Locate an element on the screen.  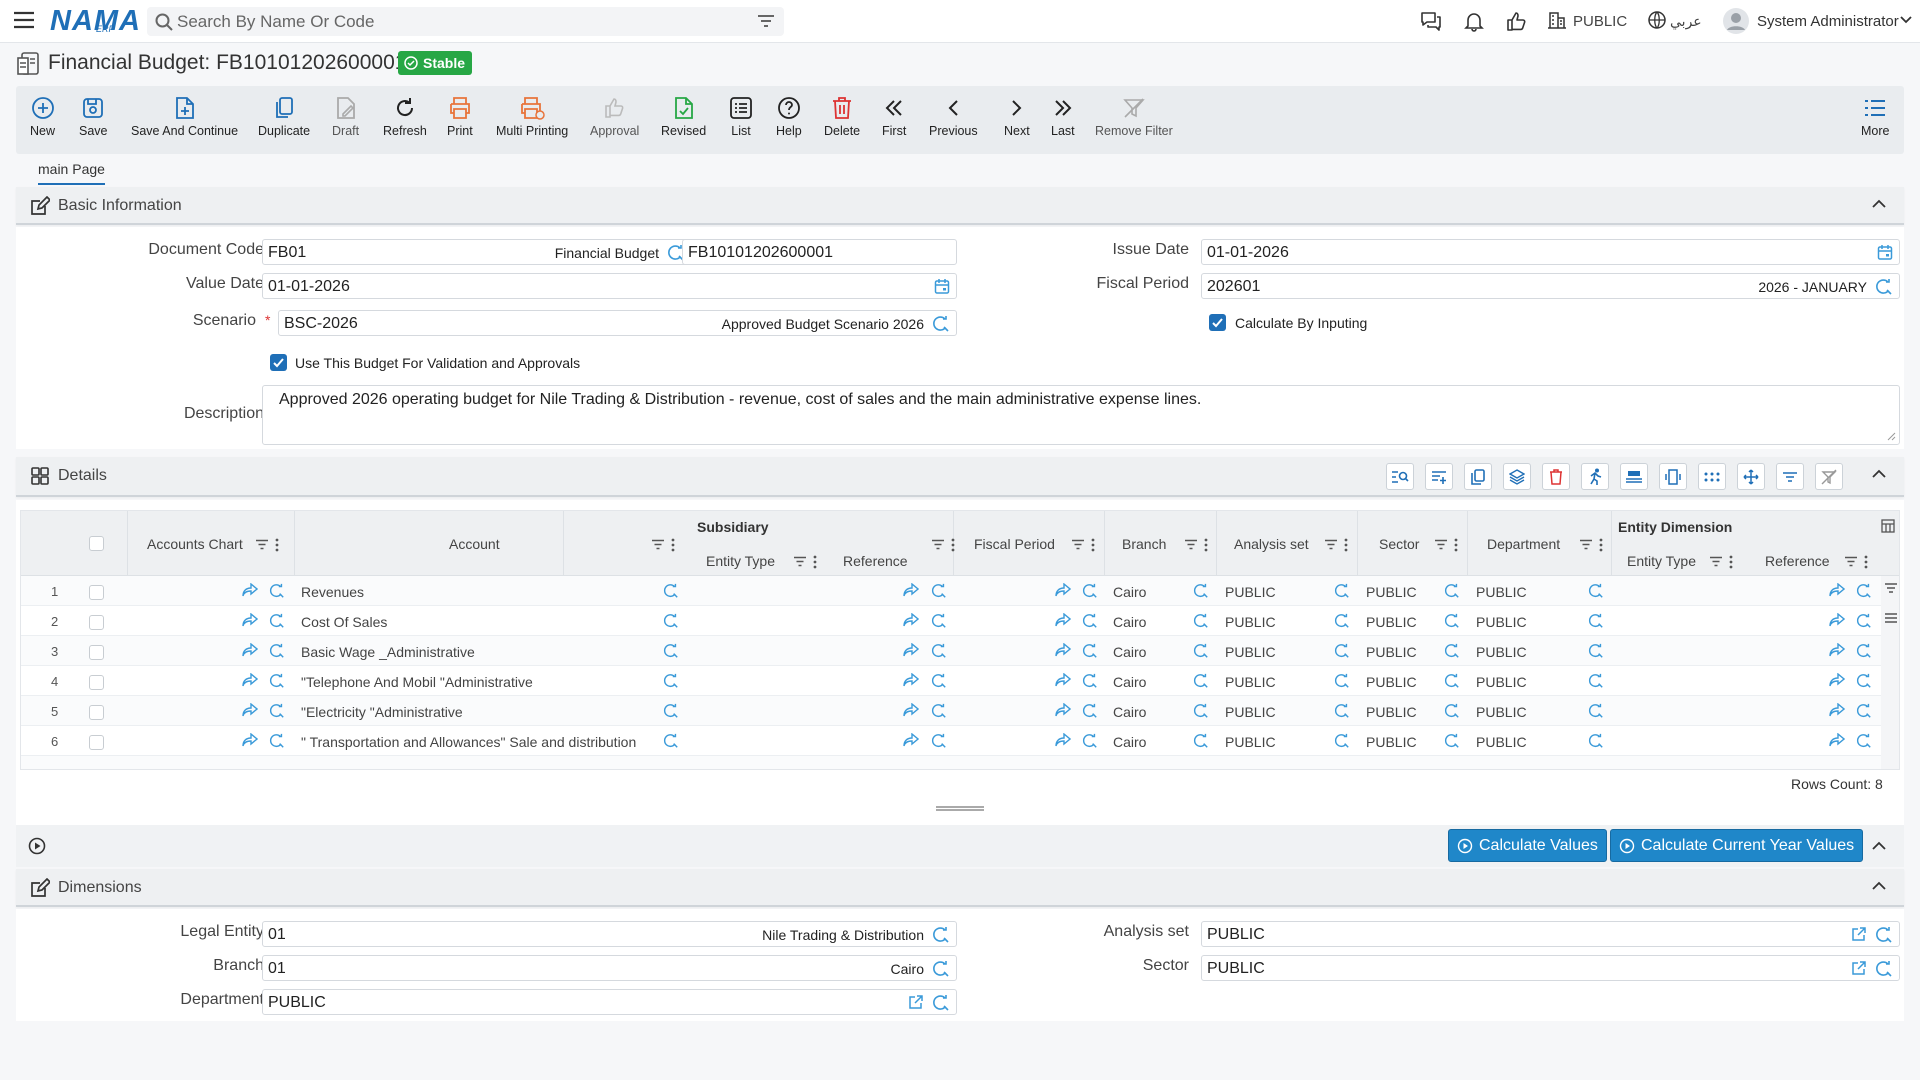
col-department: Department is located at coordinates (1523, 544).